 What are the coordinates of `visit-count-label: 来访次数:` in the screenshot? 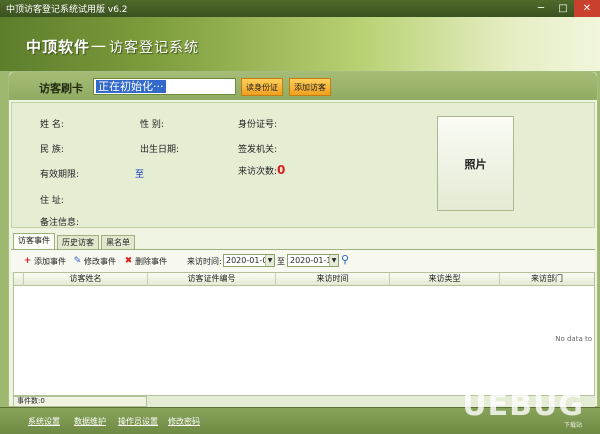 It's located at (258, 171).